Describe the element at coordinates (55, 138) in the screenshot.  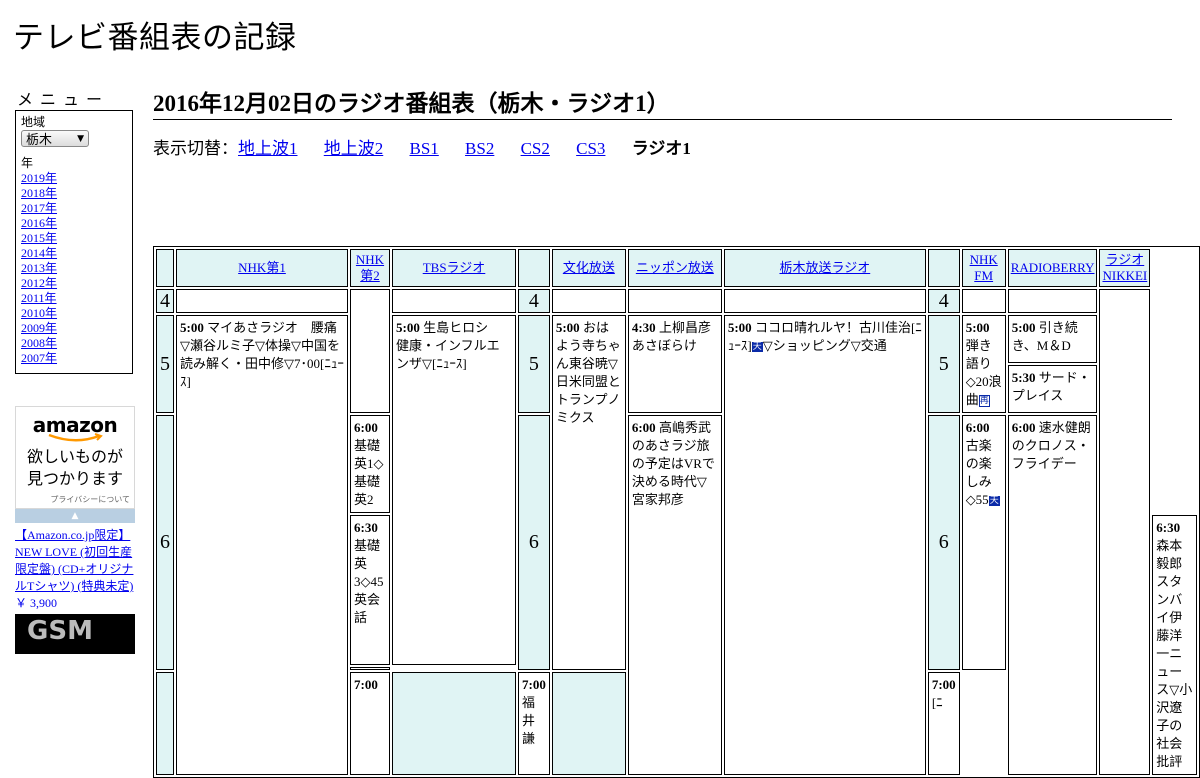
I see `region-select: 栃木 ▼` at that location.